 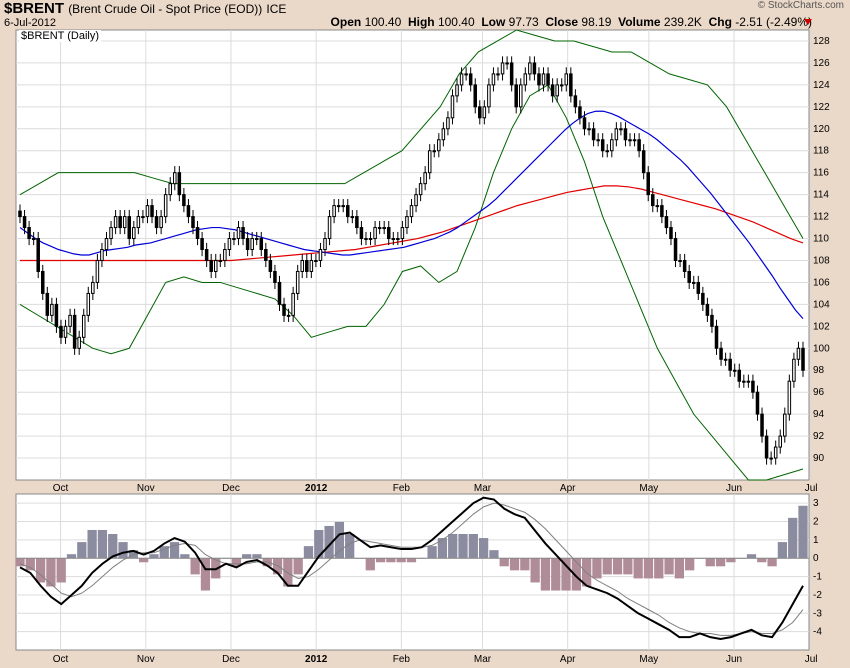 I want to click on macd-xtick-label: Jul, so click(x=811, y=659).